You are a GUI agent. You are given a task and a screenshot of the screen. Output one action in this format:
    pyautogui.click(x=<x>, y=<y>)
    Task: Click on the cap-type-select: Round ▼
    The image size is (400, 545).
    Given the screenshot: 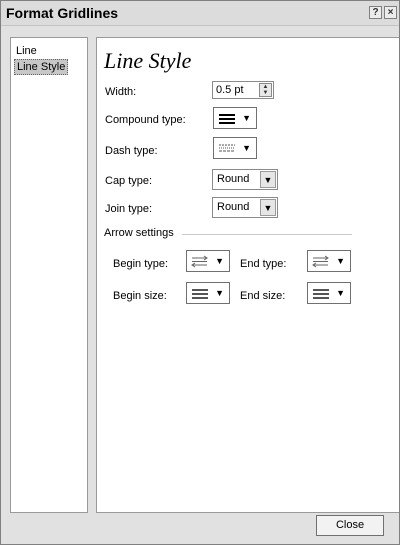 What is the action you would take?
    pyautogui.click(x=245, y=179)
    